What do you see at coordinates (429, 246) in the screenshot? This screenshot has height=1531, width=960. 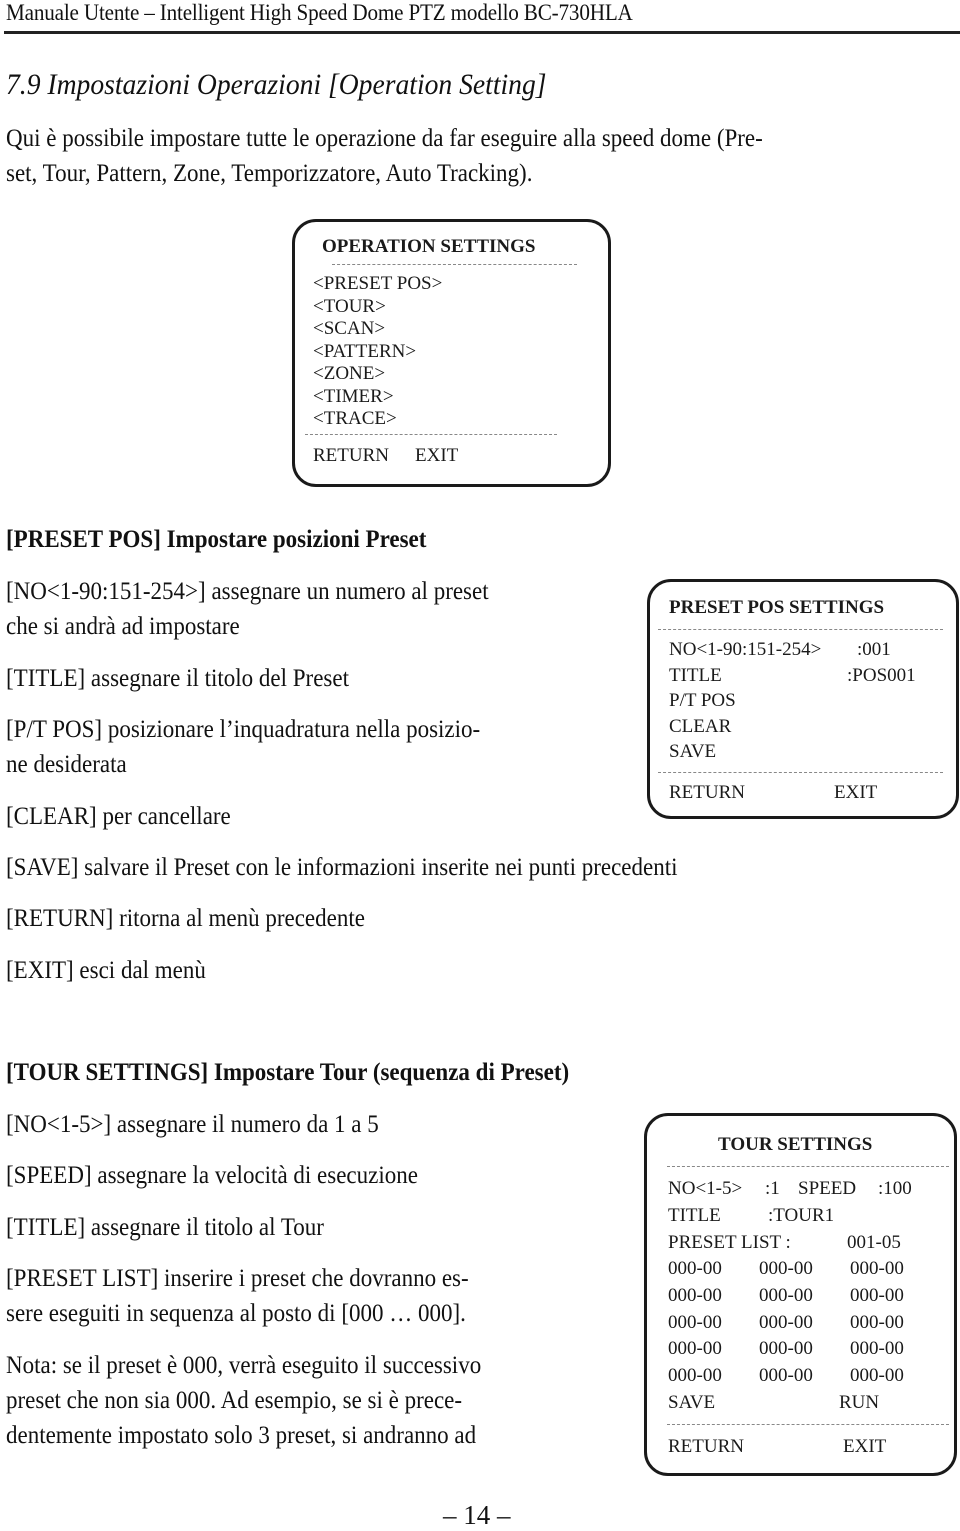 I see `osd-title: OPERATION SETTINGS` at bounding box center [429, 246].